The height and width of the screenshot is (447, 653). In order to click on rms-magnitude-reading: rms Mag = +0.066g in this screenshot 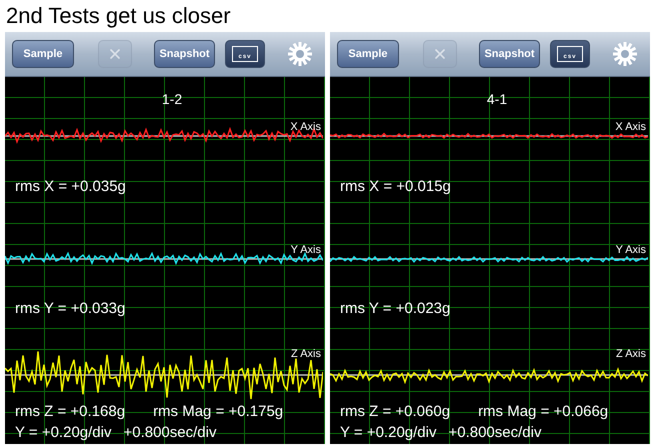, I will do `click(543, 412)`.